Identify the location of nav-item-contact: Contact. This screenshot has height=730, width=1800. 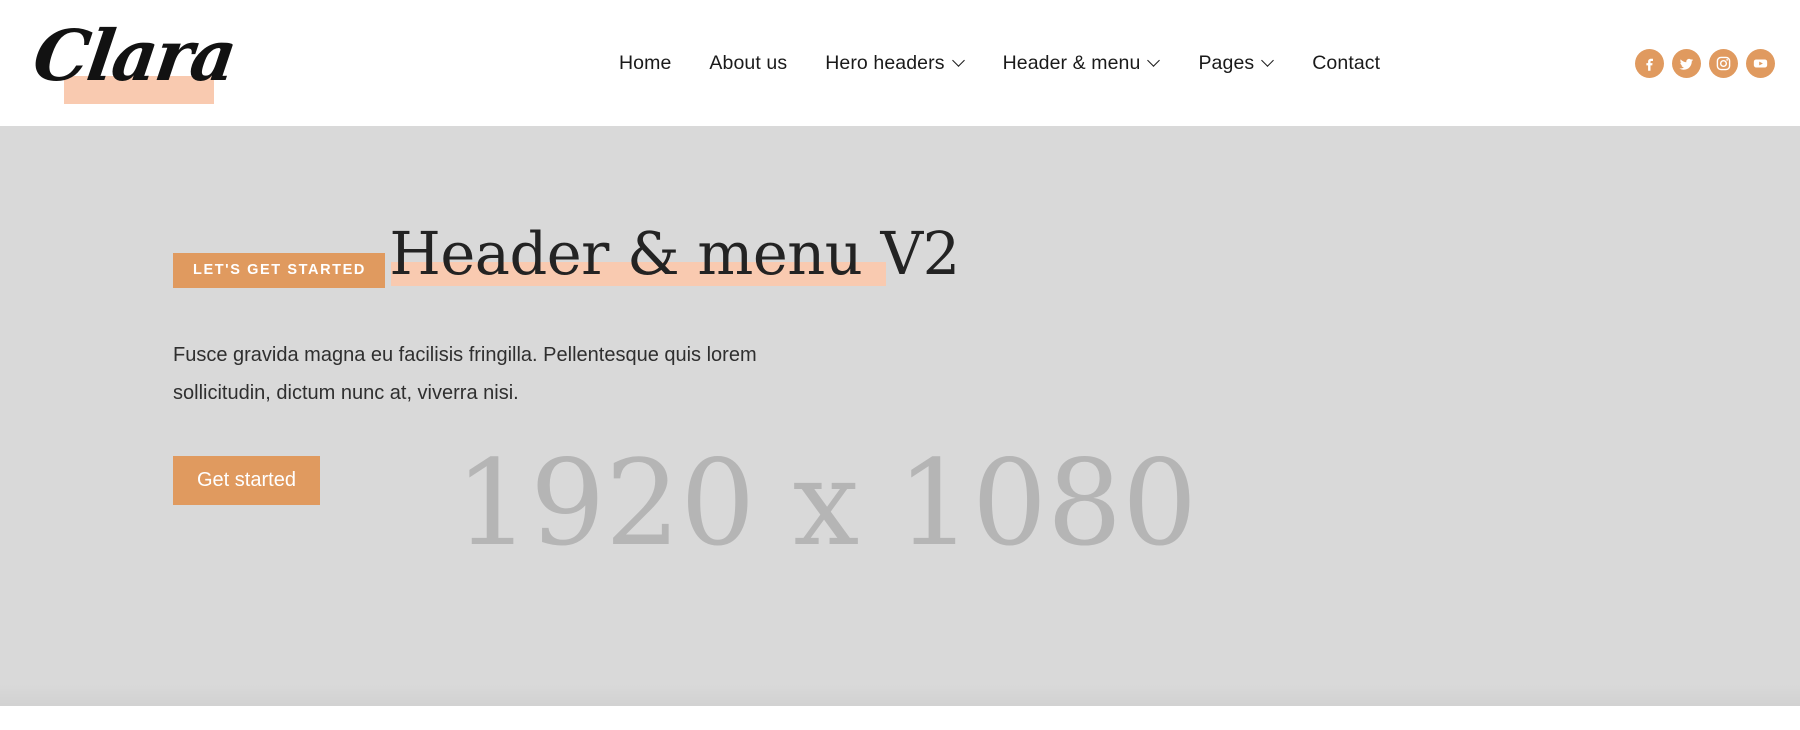
(1346, 63).